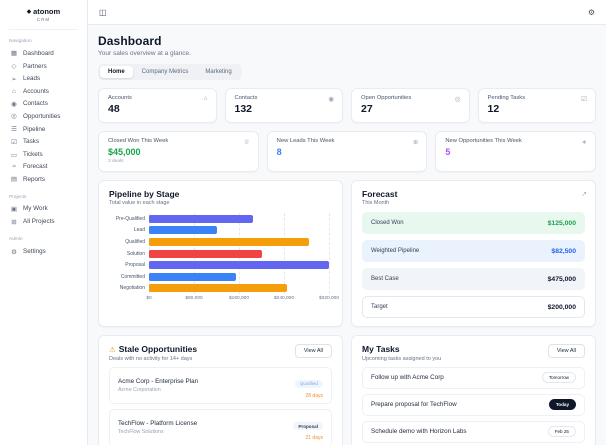 This screenshot has height=445, width=606. I want to click on sidebar-item-settings: ⚙ Settings, so click(43, 251).